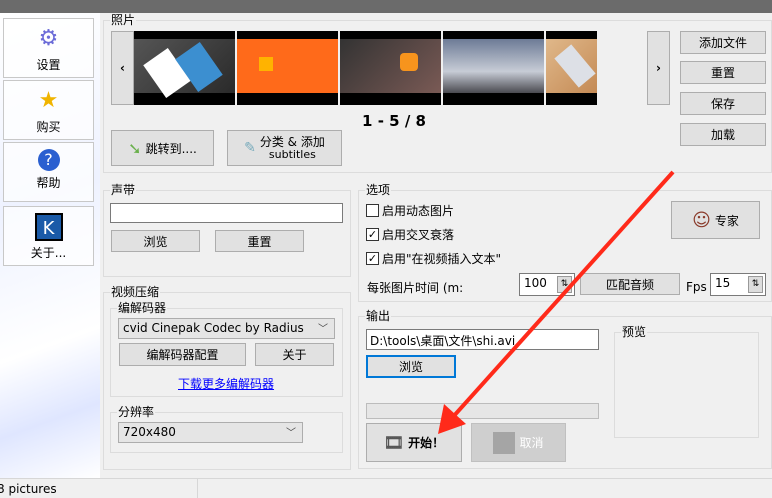 The image size is (772, 498). Describe the element at coordinates (562, 295) in the screenshot. I see `arrow-shaft` at that location.